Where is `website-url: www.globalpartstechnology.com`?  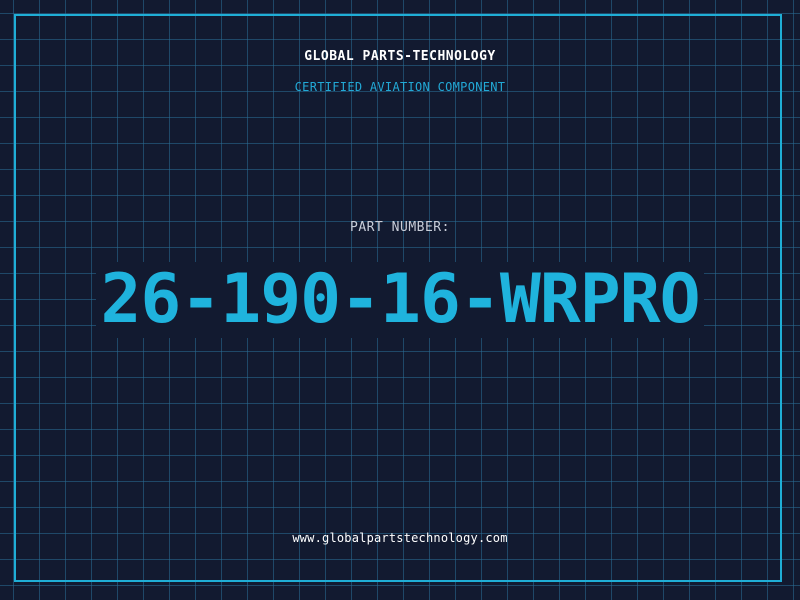 website-url: www.globalpartstechnology.com is located at coordinates (400, 538).